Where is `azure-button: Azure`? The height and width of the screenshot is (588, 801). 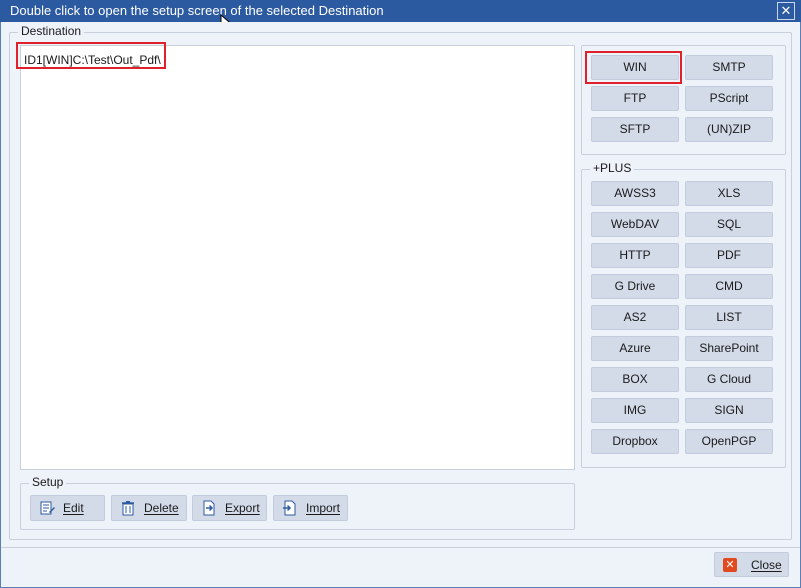 azure-button: Azure is located at coordinates (635, 348).